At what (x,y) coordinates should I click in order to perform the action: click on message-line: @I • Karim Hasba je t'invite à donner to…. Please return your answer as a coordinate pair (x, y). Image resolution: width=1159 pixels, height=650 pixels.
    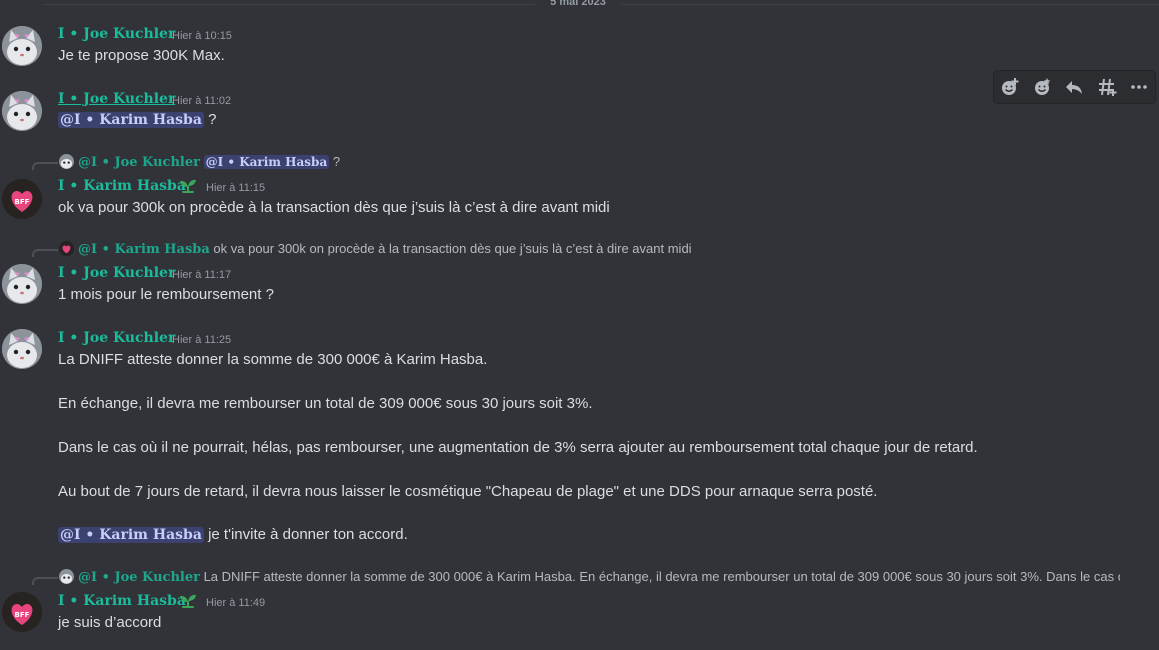
    Looking at the image, I should click on (233, 534).